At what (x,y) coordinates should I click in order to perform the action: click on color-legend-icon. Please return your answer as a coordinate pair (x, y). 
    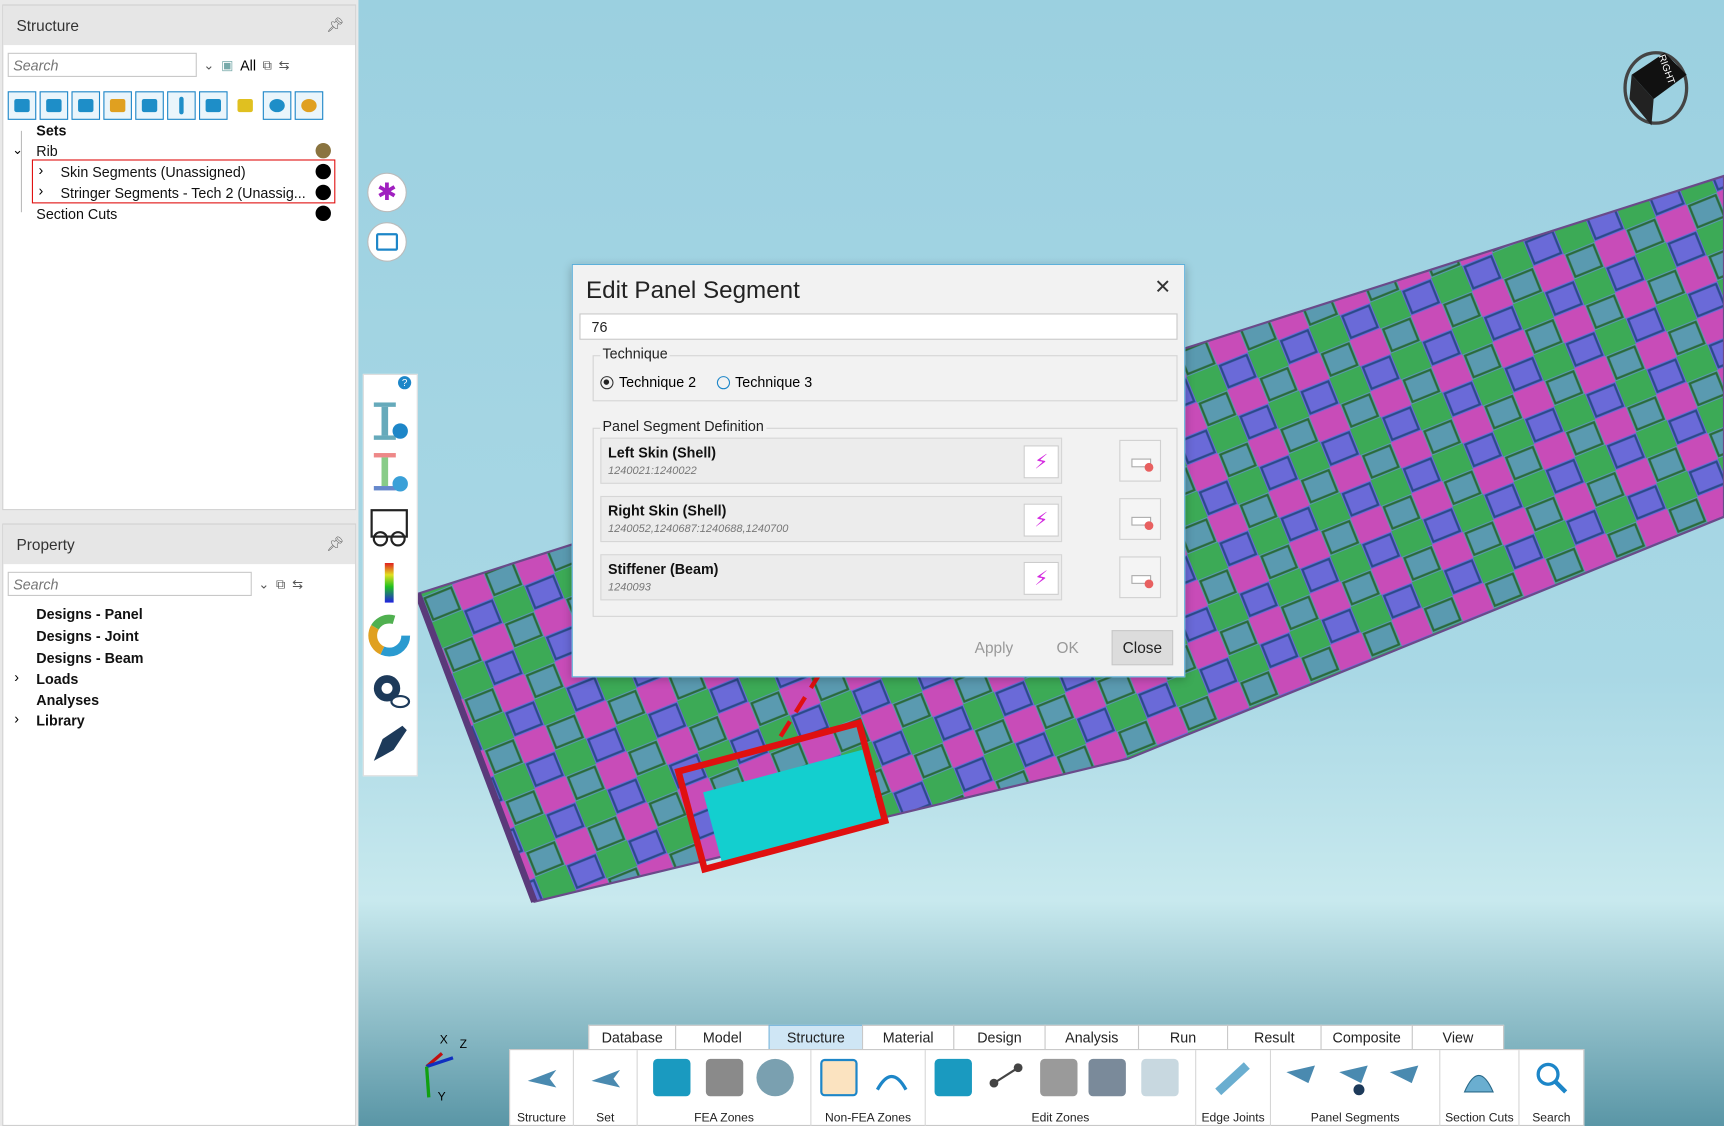
    Looking at the image, I should click on (389, 583).